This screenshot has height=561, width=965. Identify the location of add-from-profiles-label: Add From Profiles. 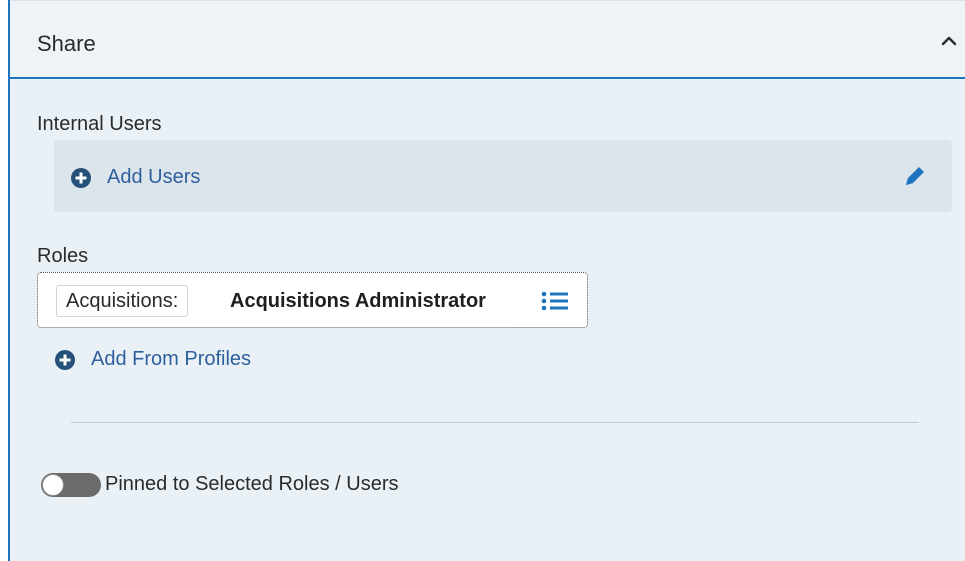
(171, 359).